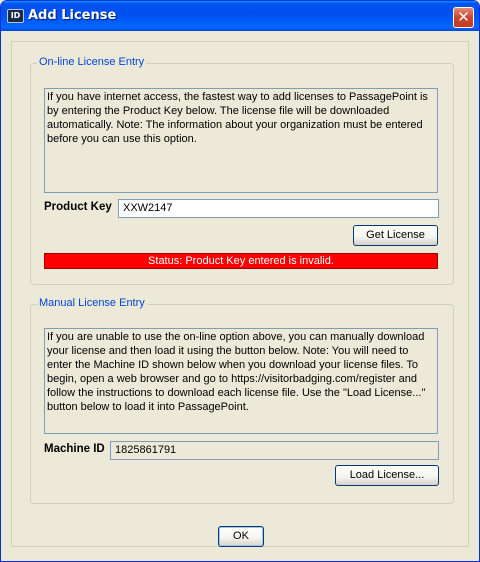 The width and height of the screenshot is (480, 562). Describe the element at coordinates (15, 16) in the screenshot. I see `app-id-icon: ID` at that location.